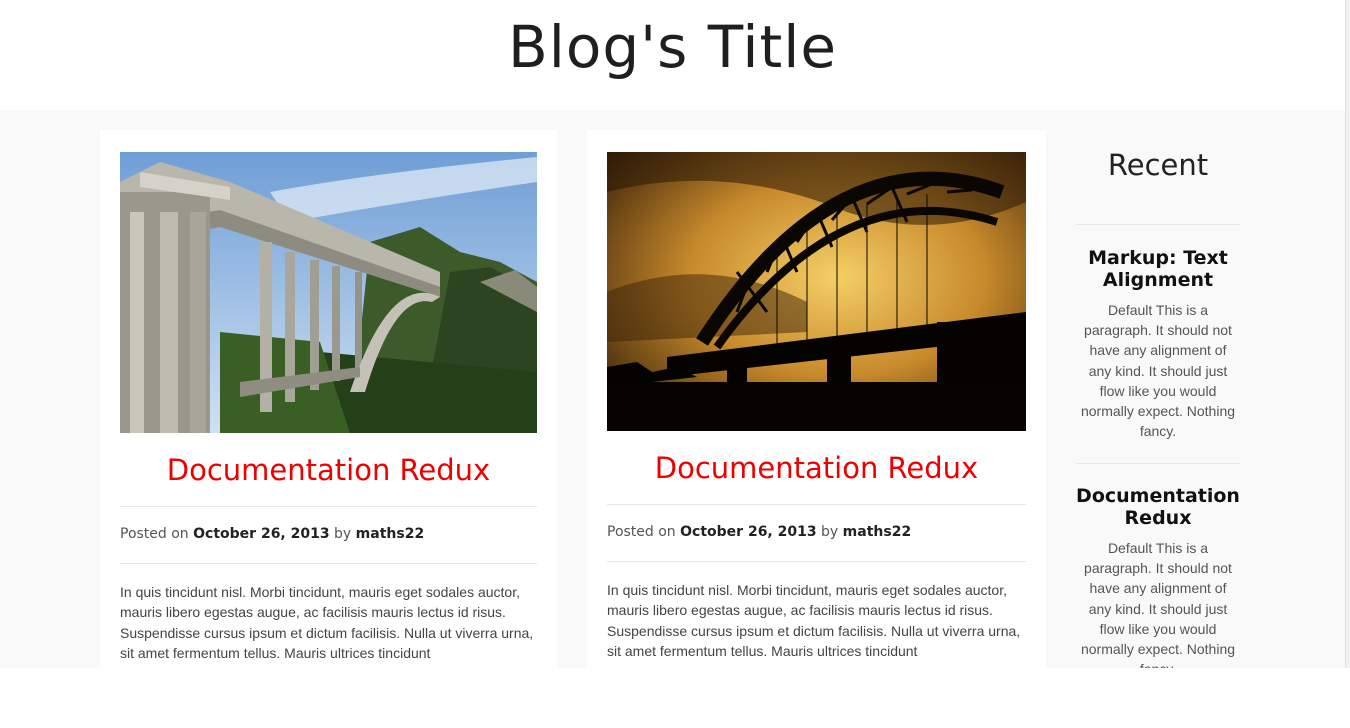 This screenshot has height=728, width=1350. Describe the element at coordinates (1347, 334) in the screenshot. I see `vertical-scrollbar` at that location.